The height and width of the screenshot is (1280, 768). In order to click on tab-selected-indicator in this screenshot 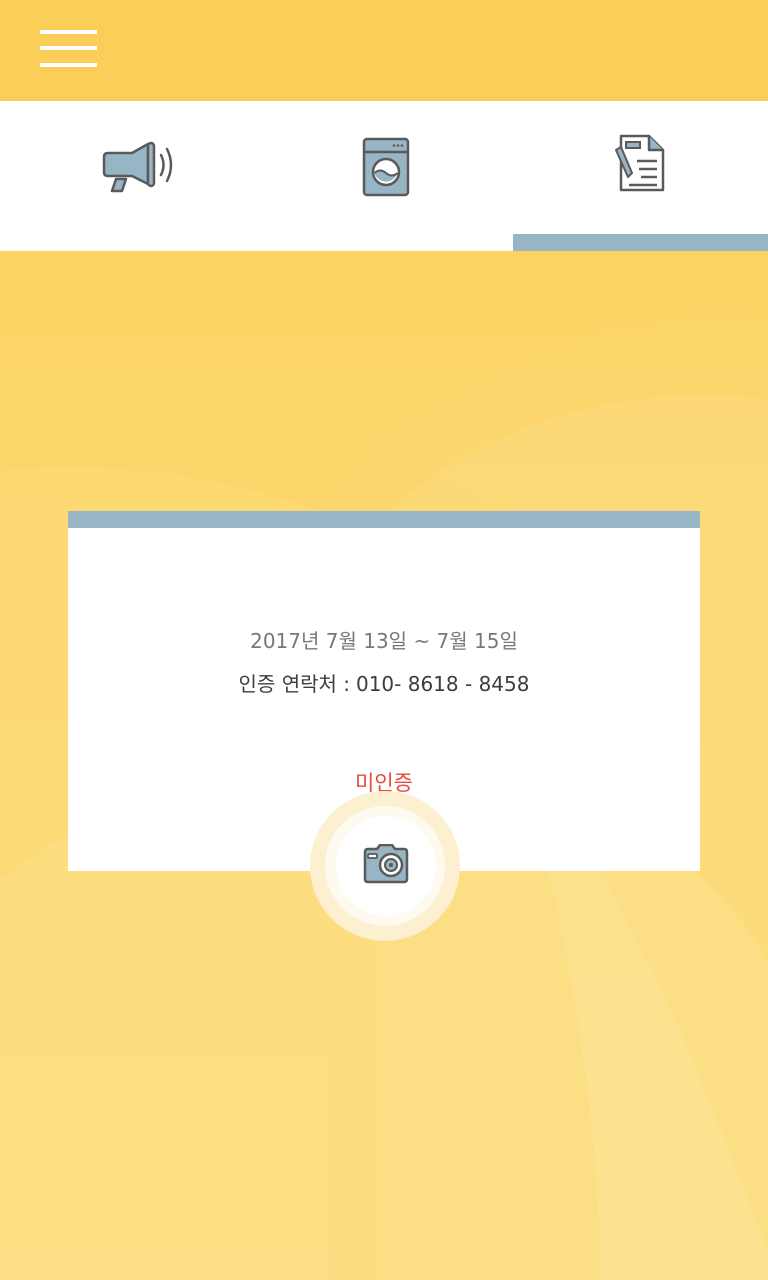, I will do `click(640, 242)`.